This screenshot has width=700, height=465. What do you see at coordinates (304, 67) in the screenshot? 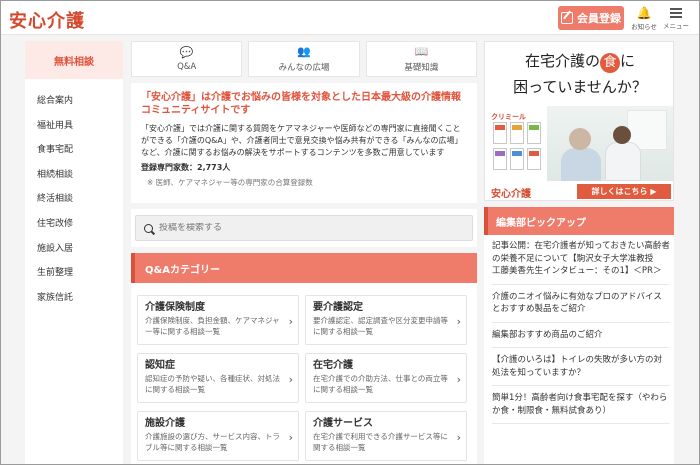
I see `tab-community-label: みんなの広場` at bounding box center [304, 67].